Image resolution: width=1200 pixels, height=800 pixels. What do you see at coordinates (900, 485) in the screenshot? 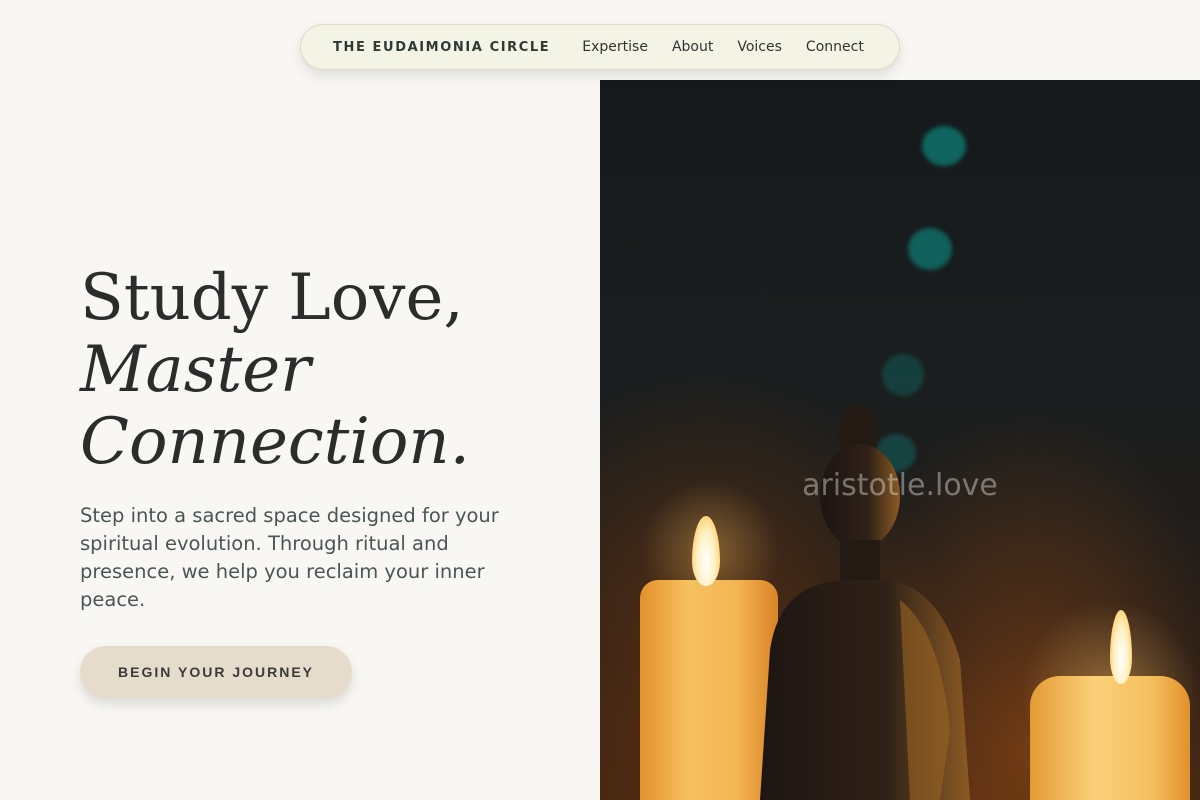
I see `watermark-text: aristotle.love` at bounding box center [900, 485].